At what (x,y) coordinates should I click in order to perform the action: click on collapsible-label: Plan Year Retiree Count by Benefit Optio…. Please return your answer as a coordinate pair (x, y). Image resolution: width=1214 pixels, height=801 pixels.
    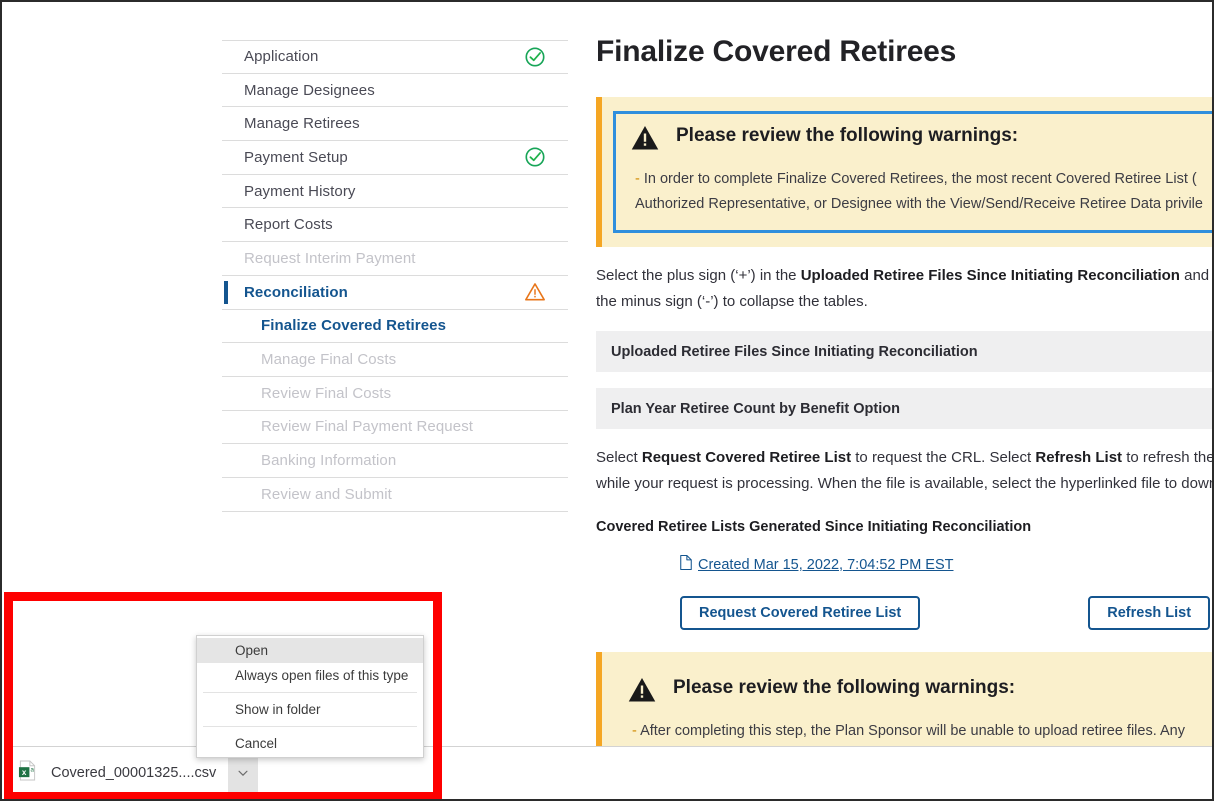
    Looking at the image, I should click on (755, 408).